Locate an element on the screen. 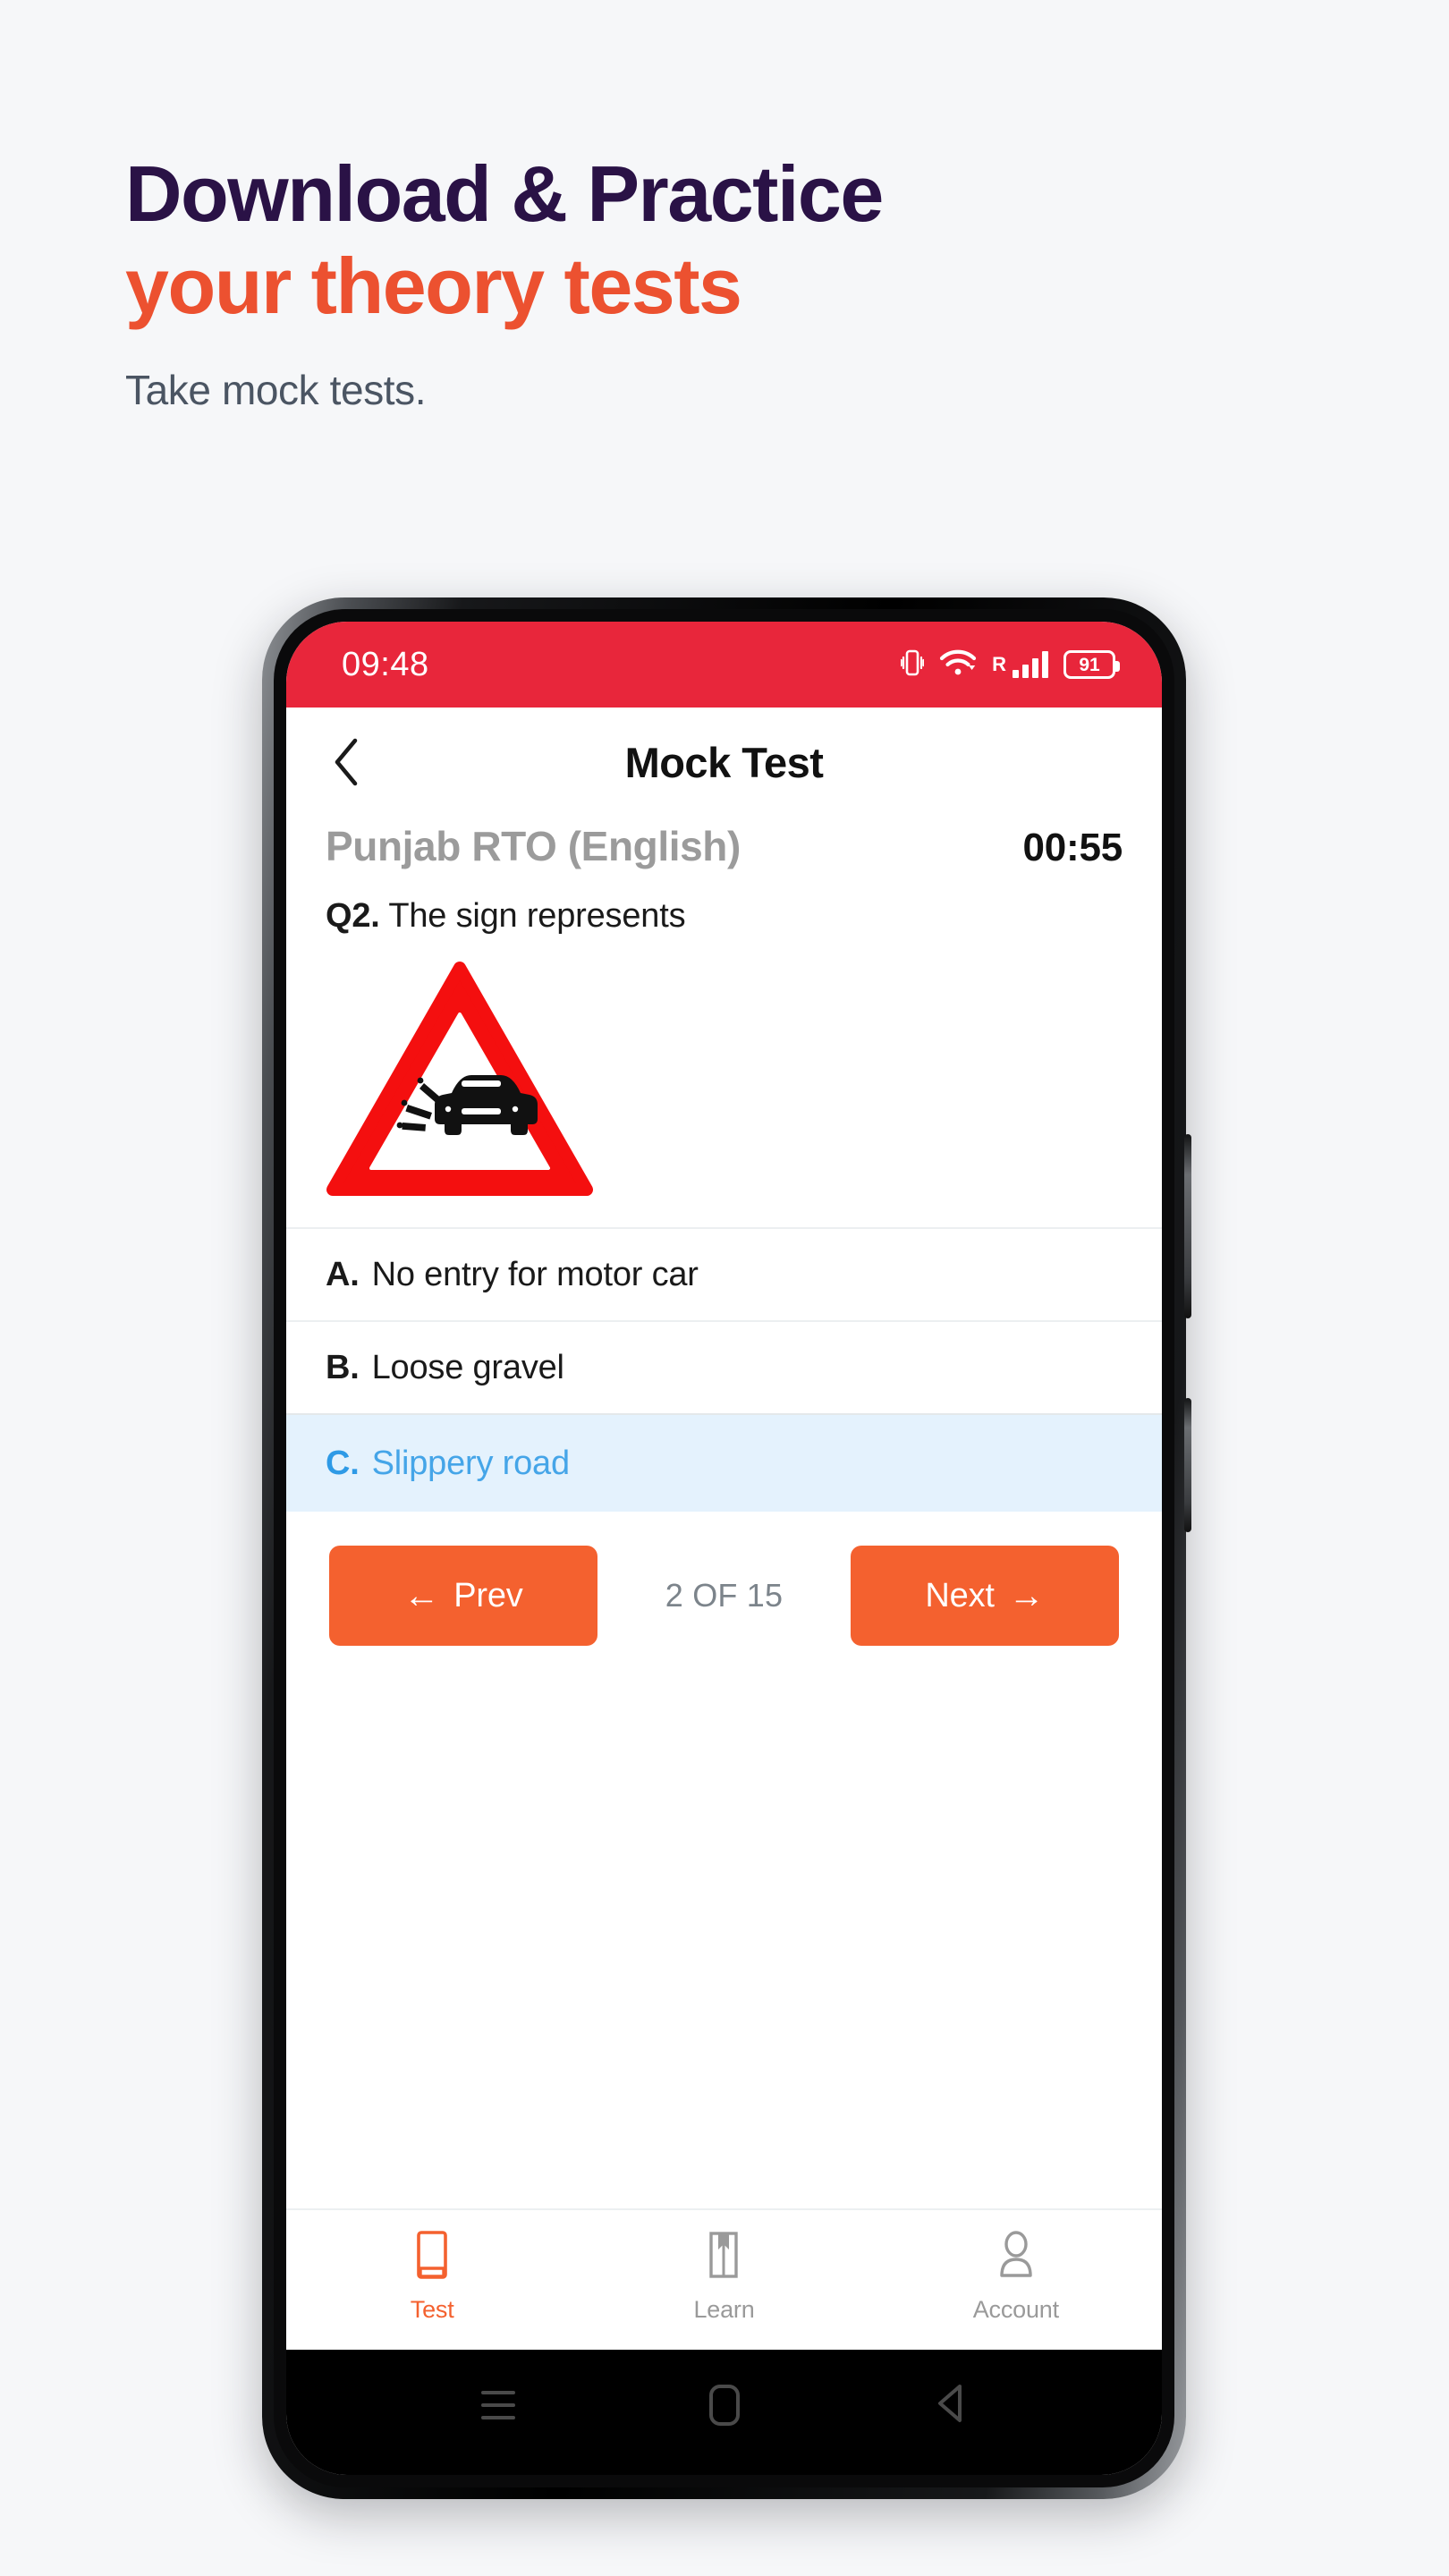 This screenshot has height=2576, width=1449. person-icon is located at coordinates (1016, 2257).